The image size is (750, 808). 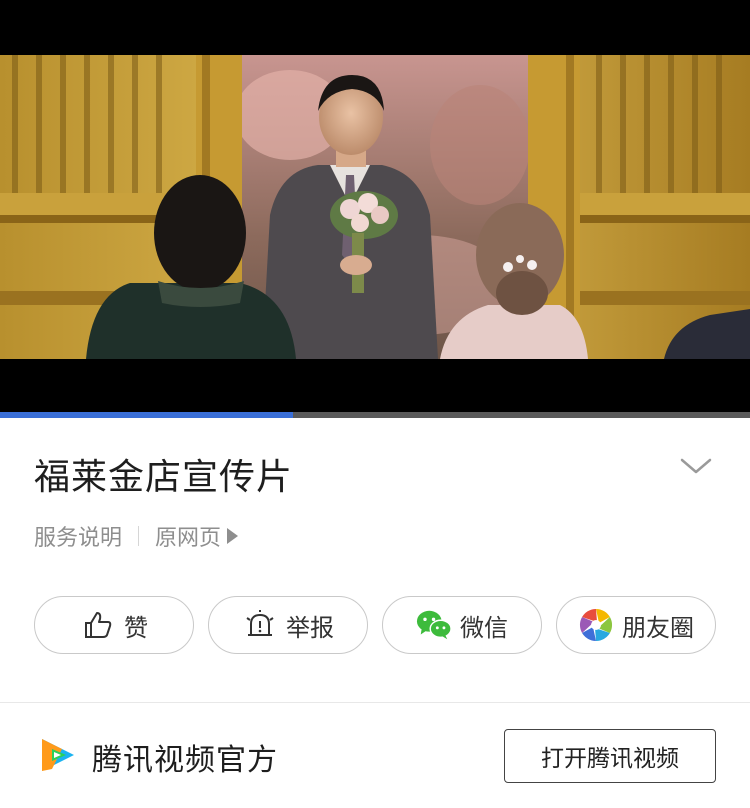 I want to click on thumbs-up-icon, so click(x=98, y=625).